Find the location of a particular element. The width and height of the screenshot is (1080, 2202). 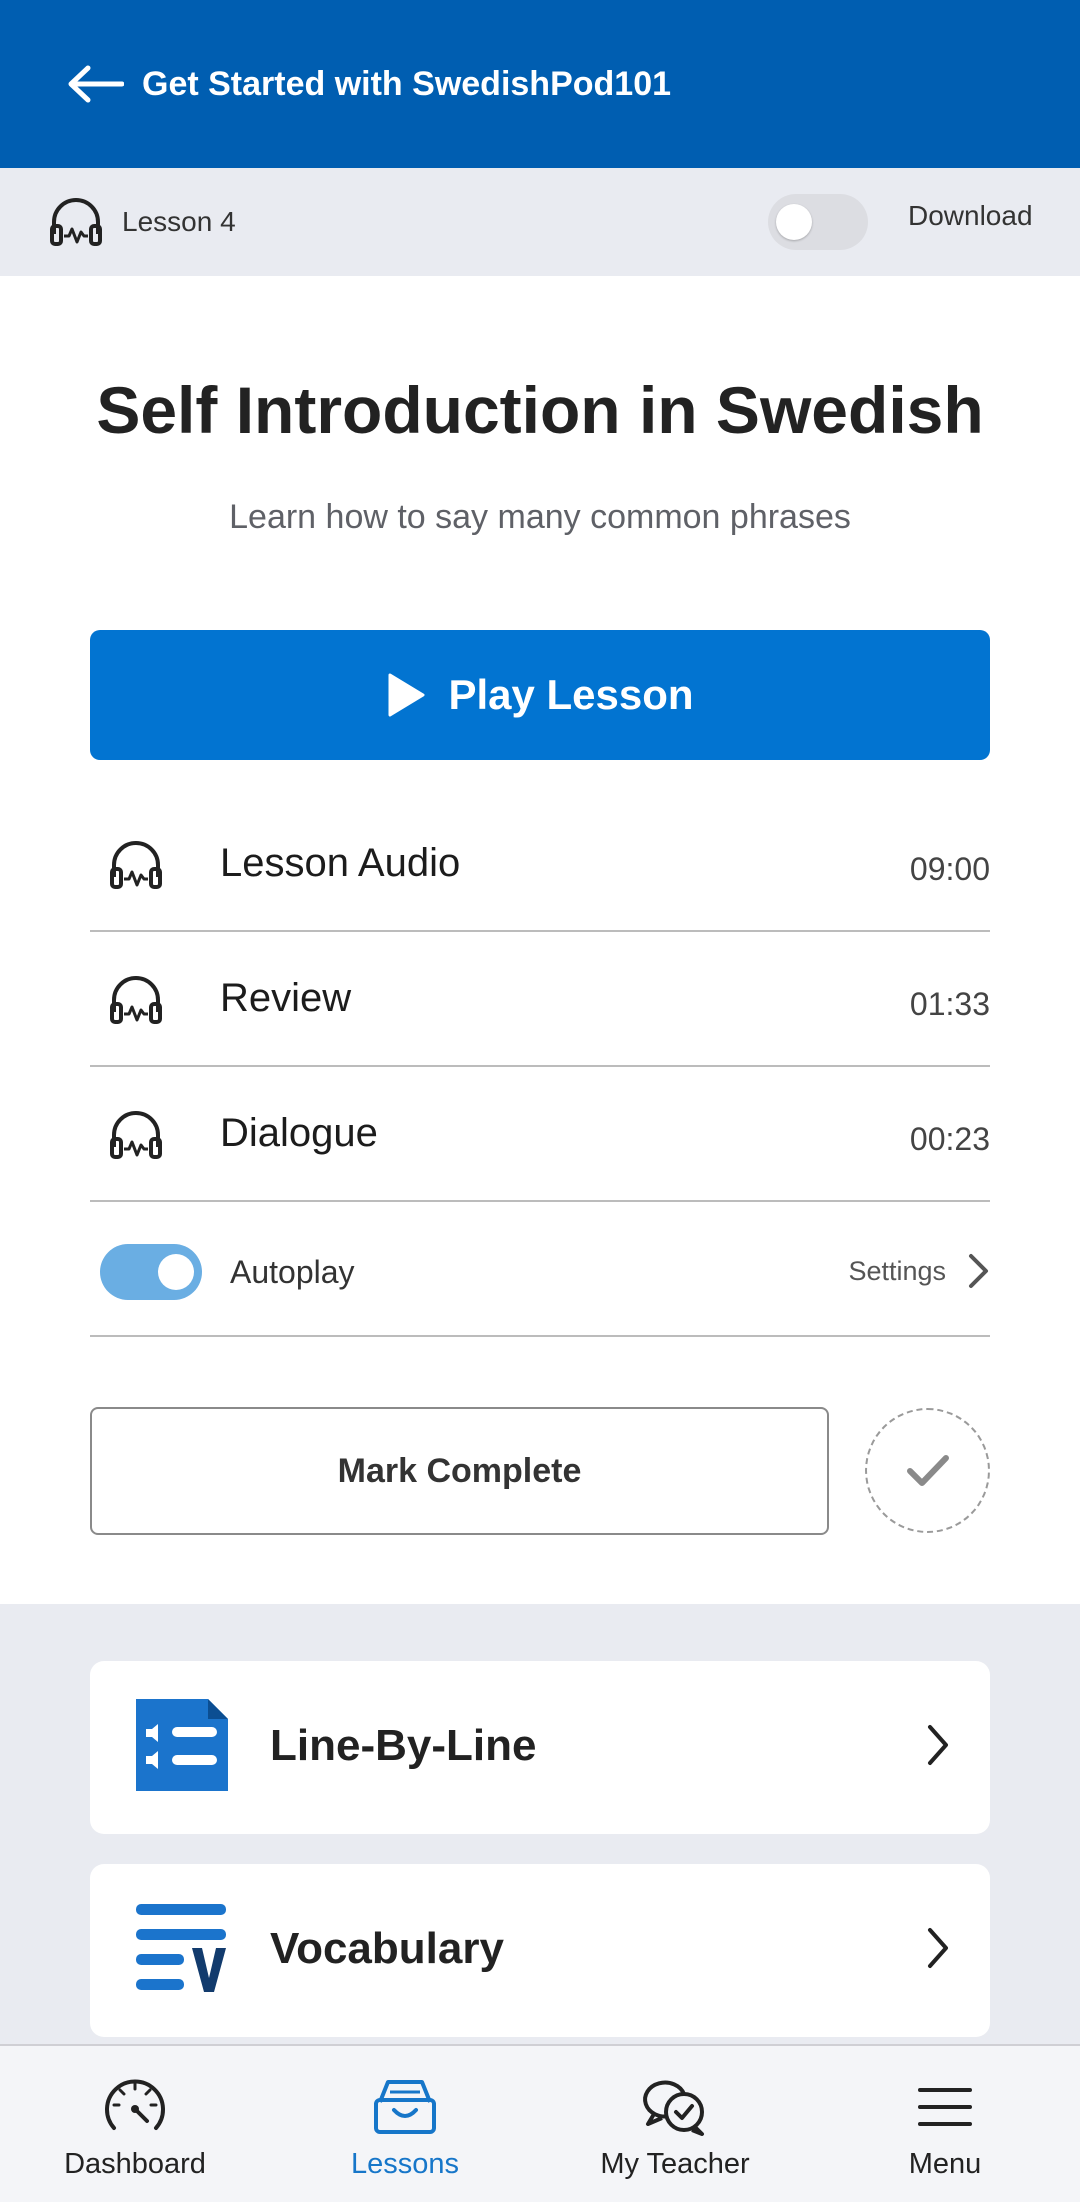

vocabulary-icon is located at coordinates (181, 1948).